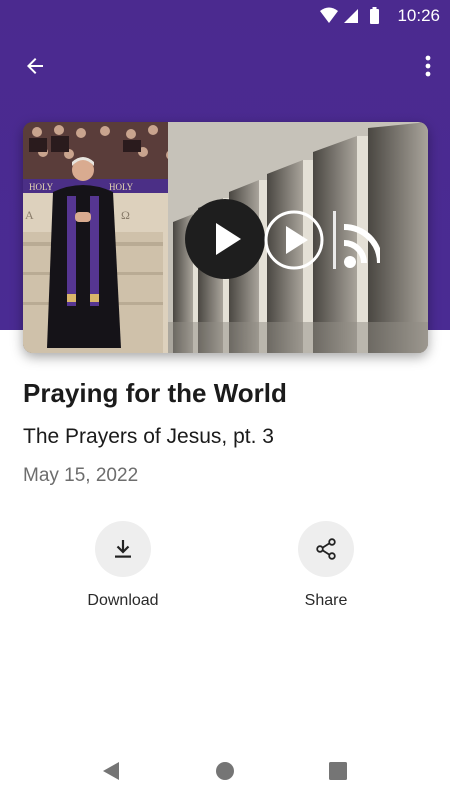 The image size is (450, 800). I want to click on more-options-button, so click(428, 66).